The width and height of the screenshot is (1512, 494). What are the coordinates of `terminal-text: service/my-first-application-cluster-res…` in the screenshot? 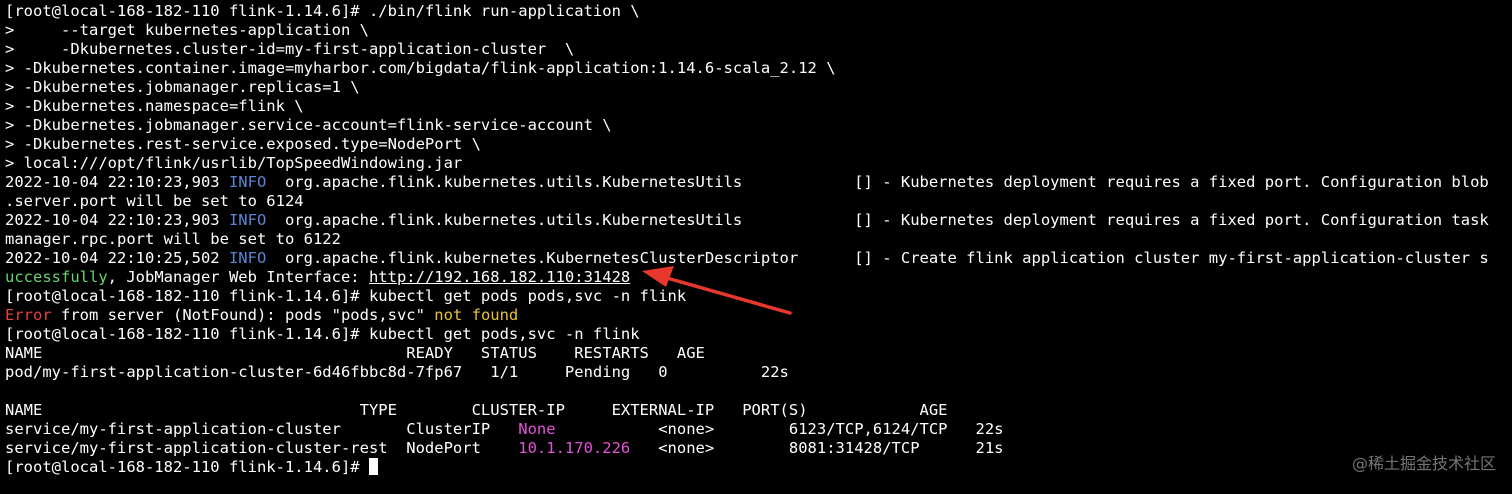 It's located at (262, 448).